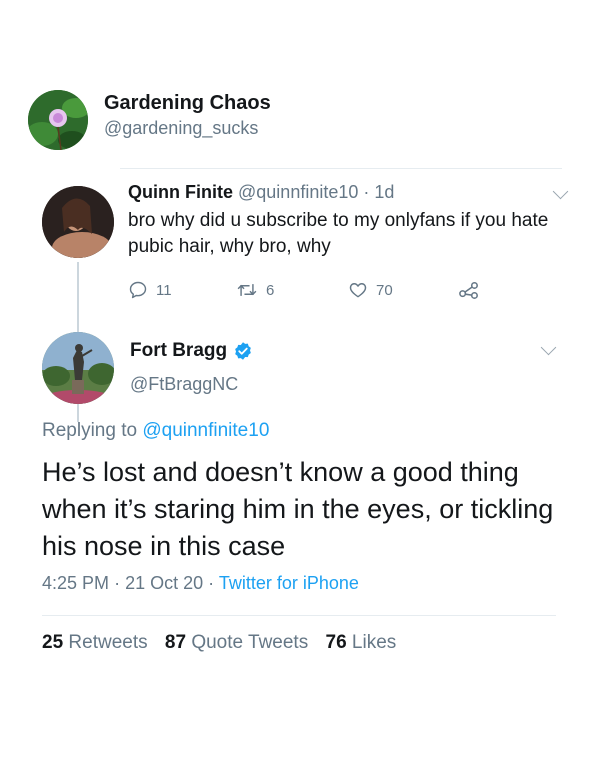 Image resolution: width=599 pixels, height=760 pixels. I want to click on quote-tweets-label: Quote Tweets, so click(250, 642).